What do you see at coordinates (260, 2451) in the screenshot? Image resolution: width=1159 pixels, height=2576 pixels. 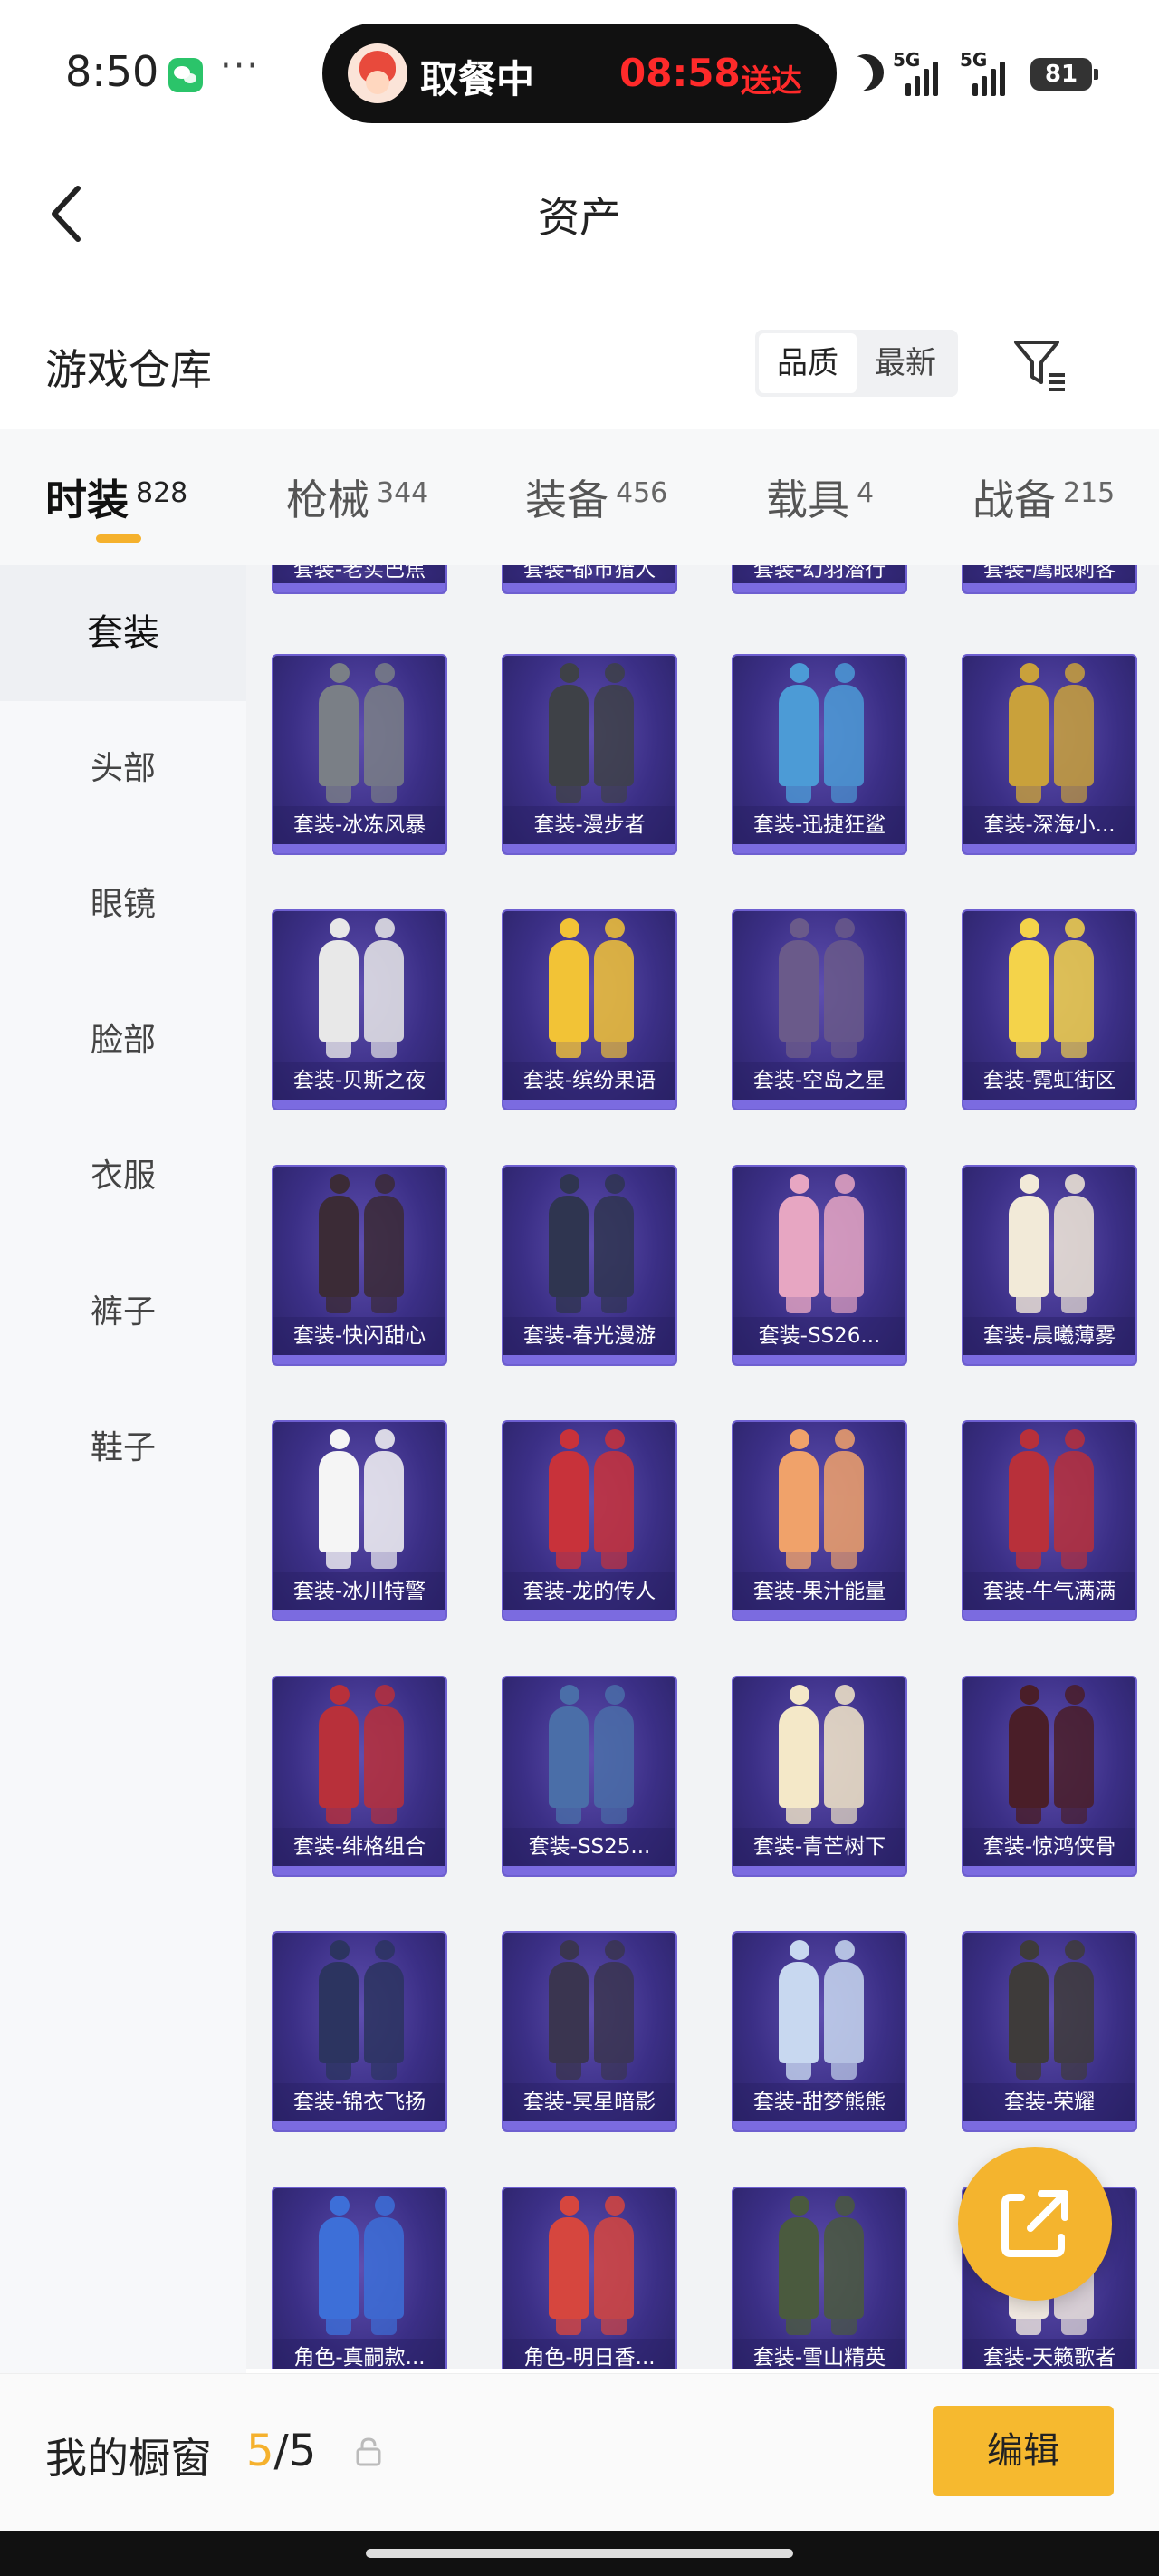 I see `showcase-current: 5` at bounding box center [260, 2451].